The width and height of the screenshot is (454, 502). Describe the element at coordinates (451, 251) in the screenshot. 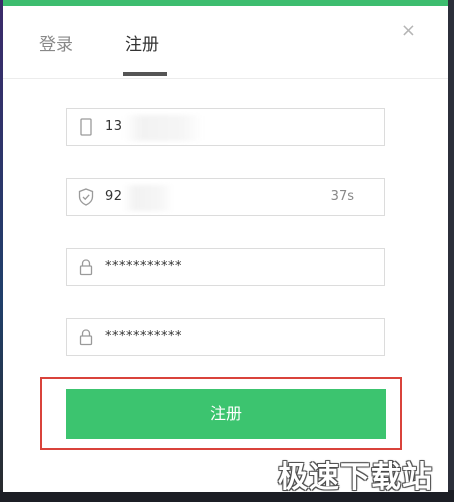

I see `background-app-right-edge` at that location.